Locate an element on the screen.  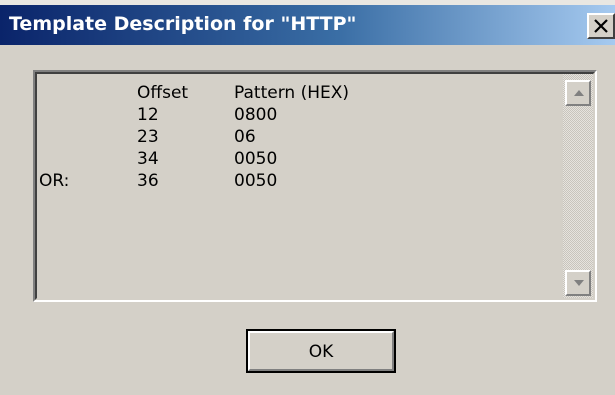
list-item: 34 0050 is located at coordinates (301, 159).